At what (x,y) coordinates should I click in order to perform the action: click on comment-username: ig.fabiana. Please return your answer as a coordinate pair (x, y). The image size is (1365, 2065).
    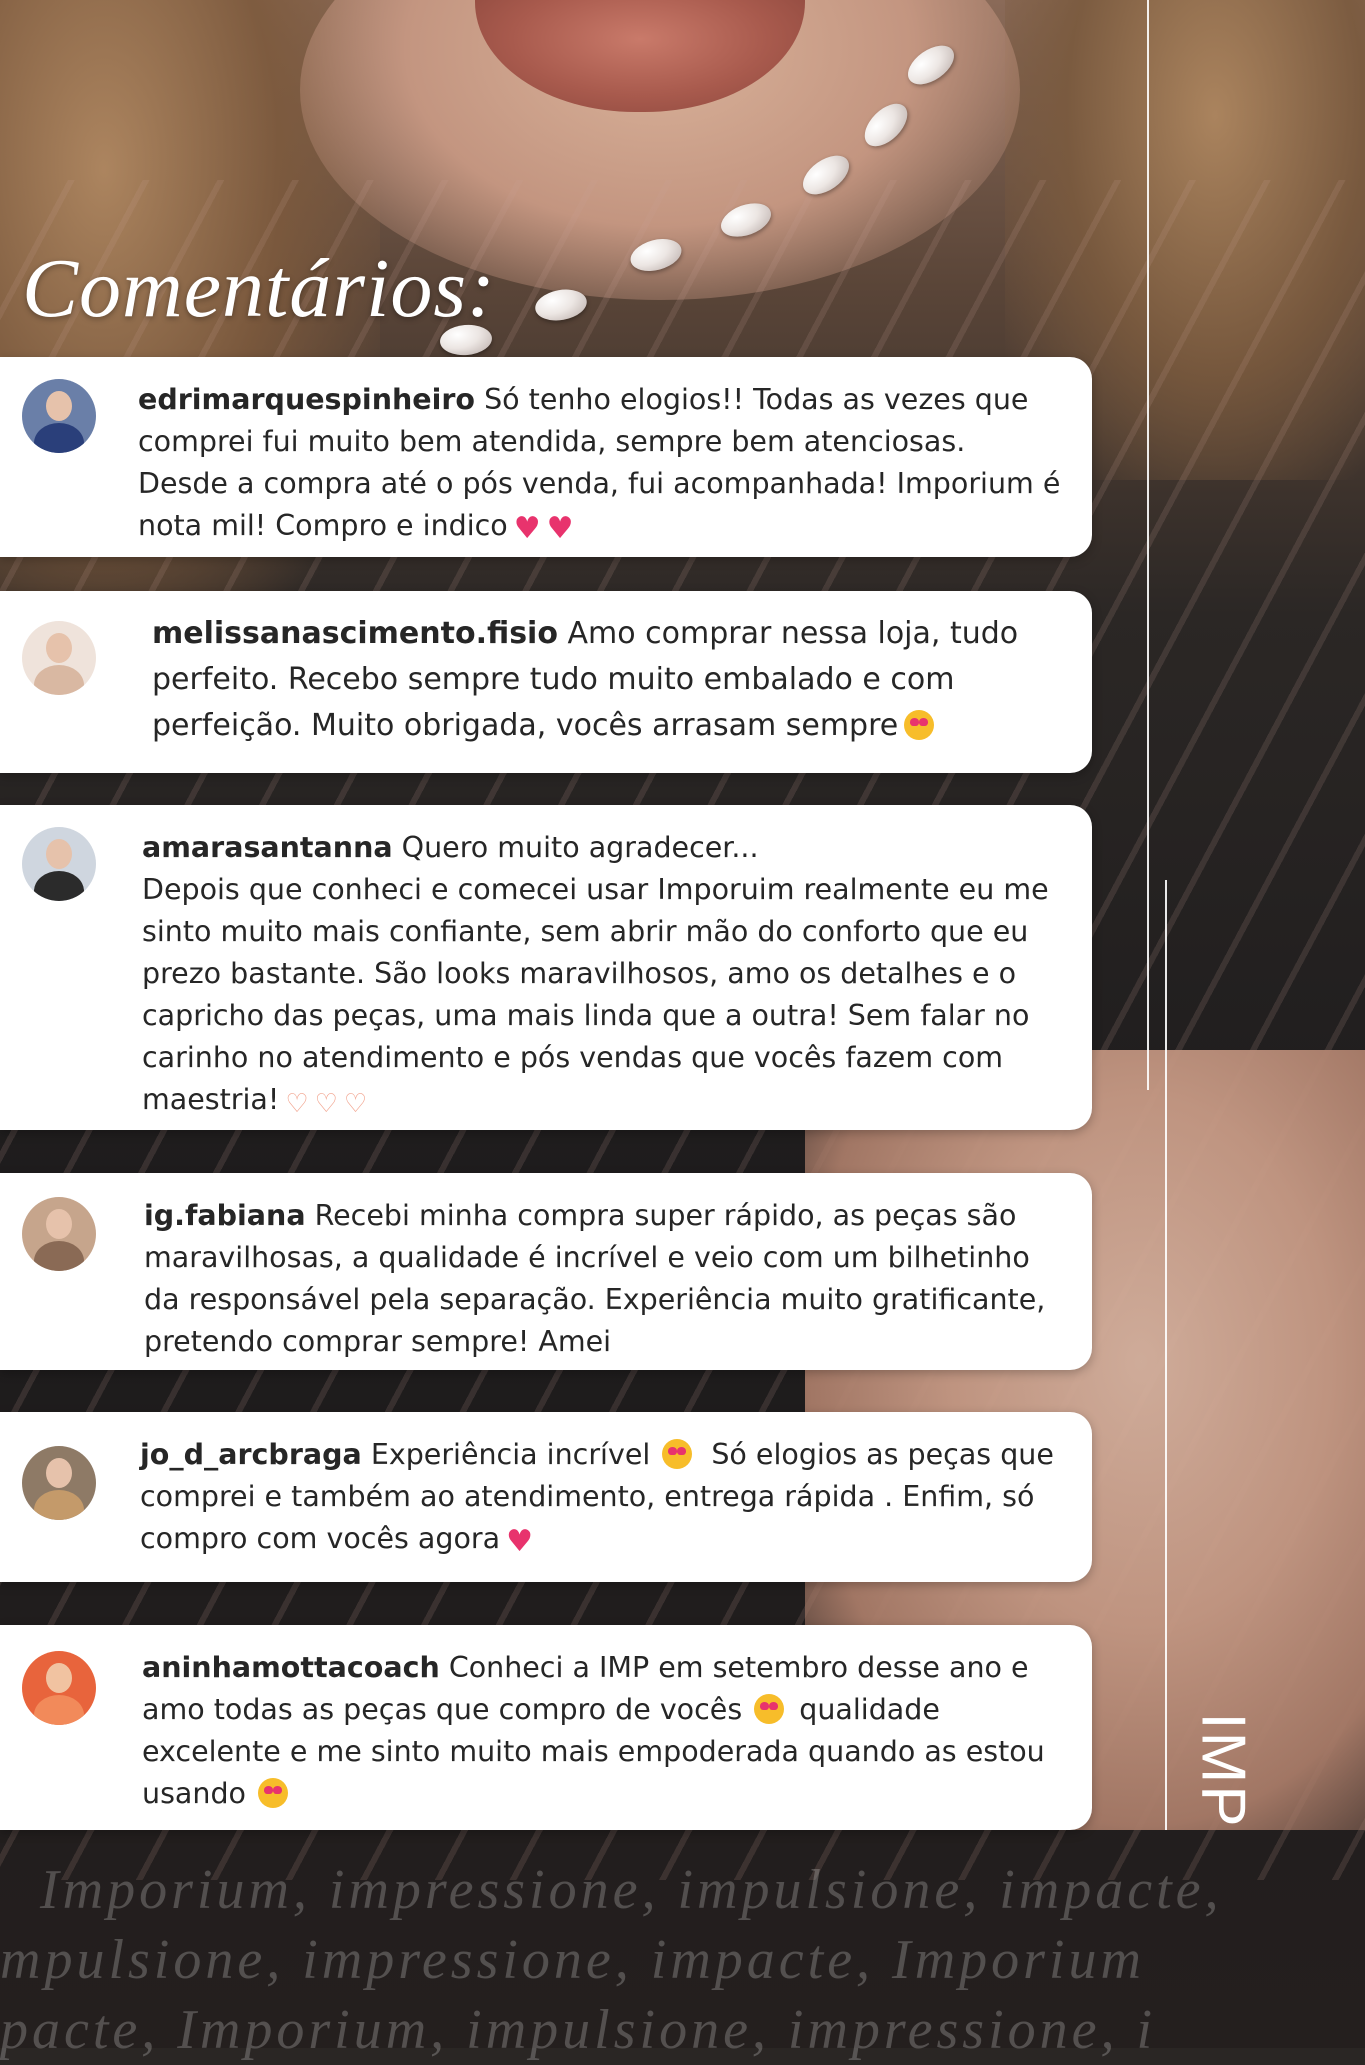
    Looking at the image, I should click on (225, 1215).